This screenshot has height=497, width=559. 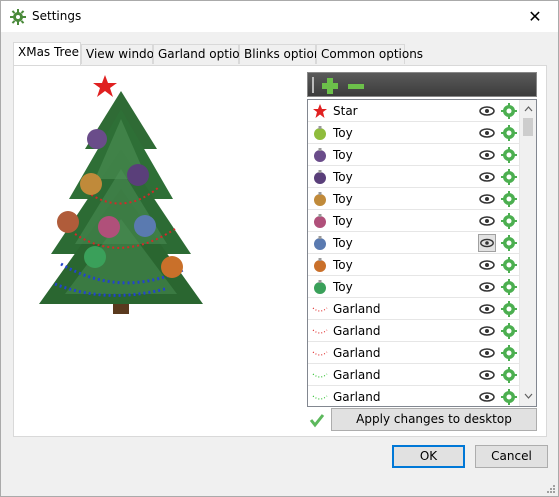 I want to click on list-scrollbar, so click(x=527, y=253).